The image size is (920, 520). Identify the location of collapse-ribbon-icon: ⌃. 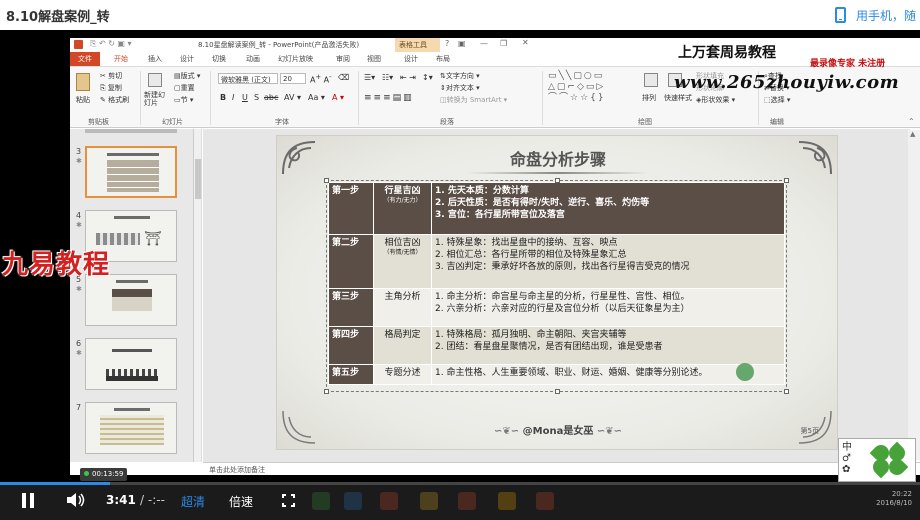
(911, 121).